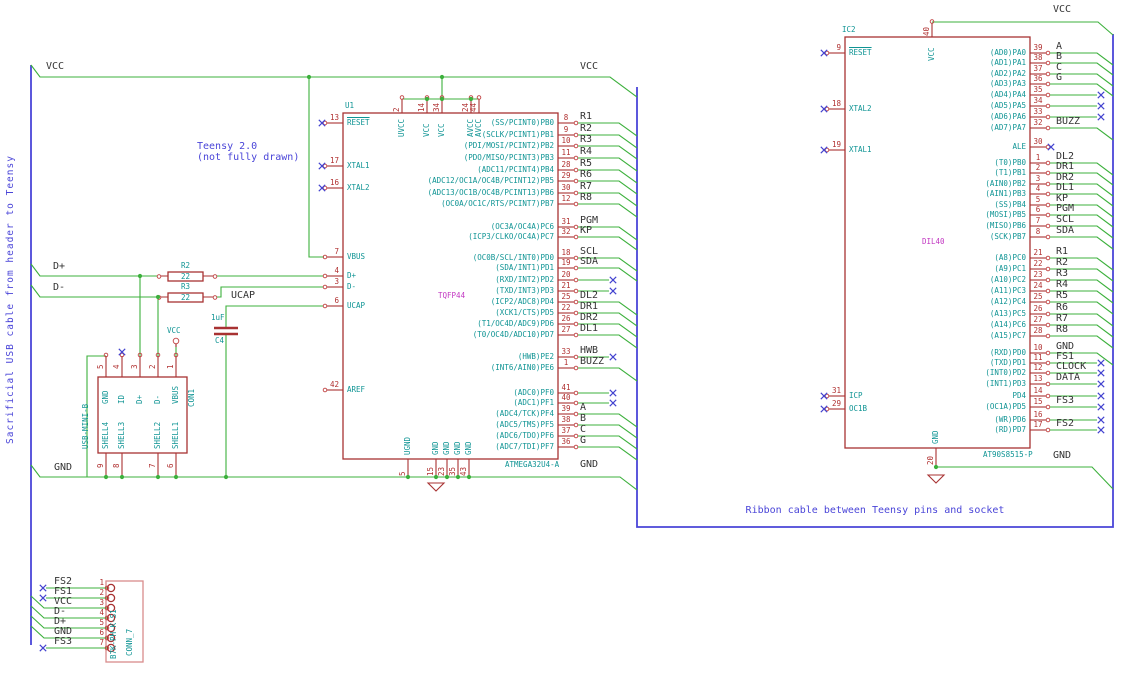  What do you see at coordinates (517, 134) in the screenshot?
I see `pin-name: (SCLK/PCINT1)PB1` at bounding box center [517, 134].